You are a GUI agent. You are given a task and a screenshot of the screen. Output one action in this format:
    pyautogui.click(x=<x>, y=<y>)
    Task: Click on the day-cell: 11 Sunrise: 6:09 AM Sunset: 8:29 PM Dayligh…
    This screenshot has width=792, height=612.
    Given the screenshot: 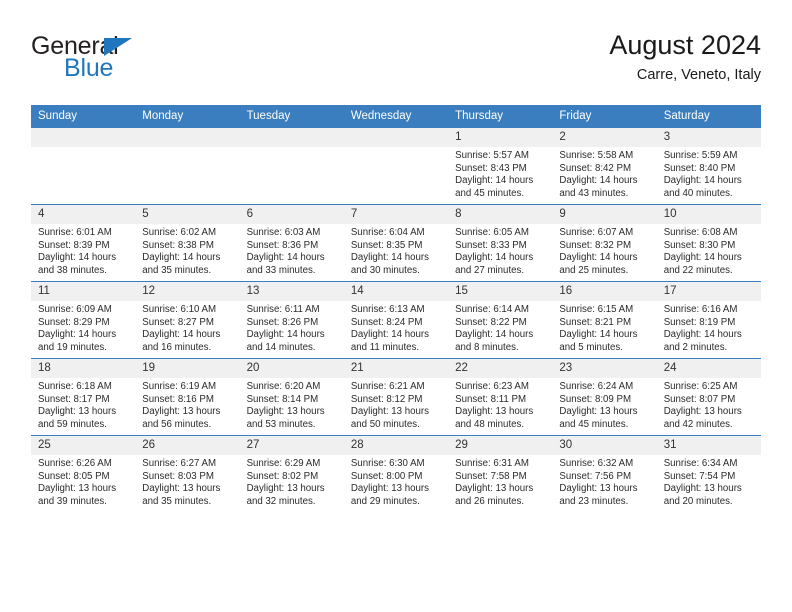 What is the action you would take?
    pyautogui.click(x=83, y=320)
    